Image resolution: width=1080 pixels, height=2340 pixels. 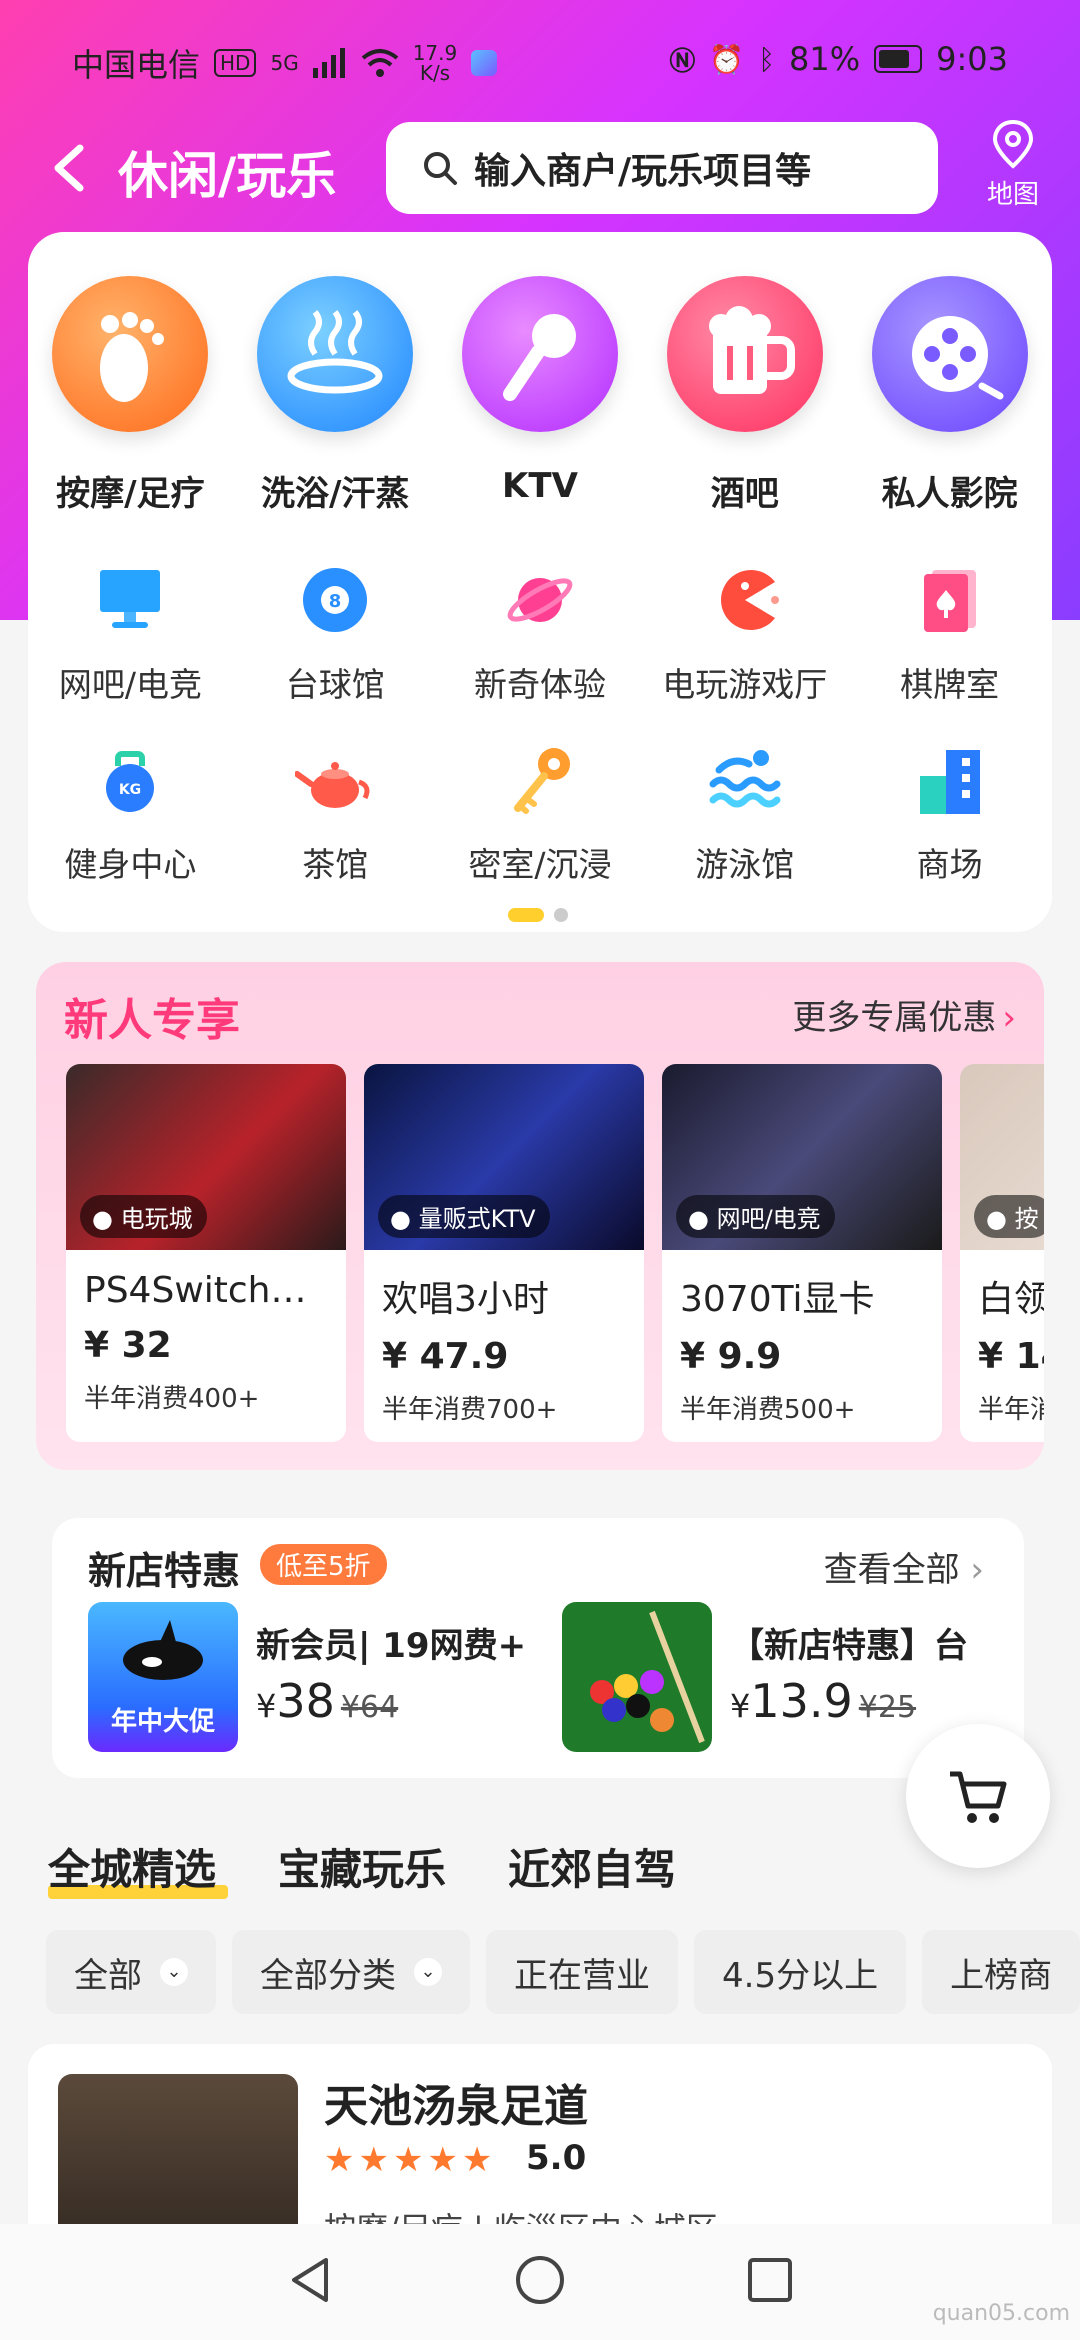 I want to click on category-mall: 商场, so click(x=949, y=813).